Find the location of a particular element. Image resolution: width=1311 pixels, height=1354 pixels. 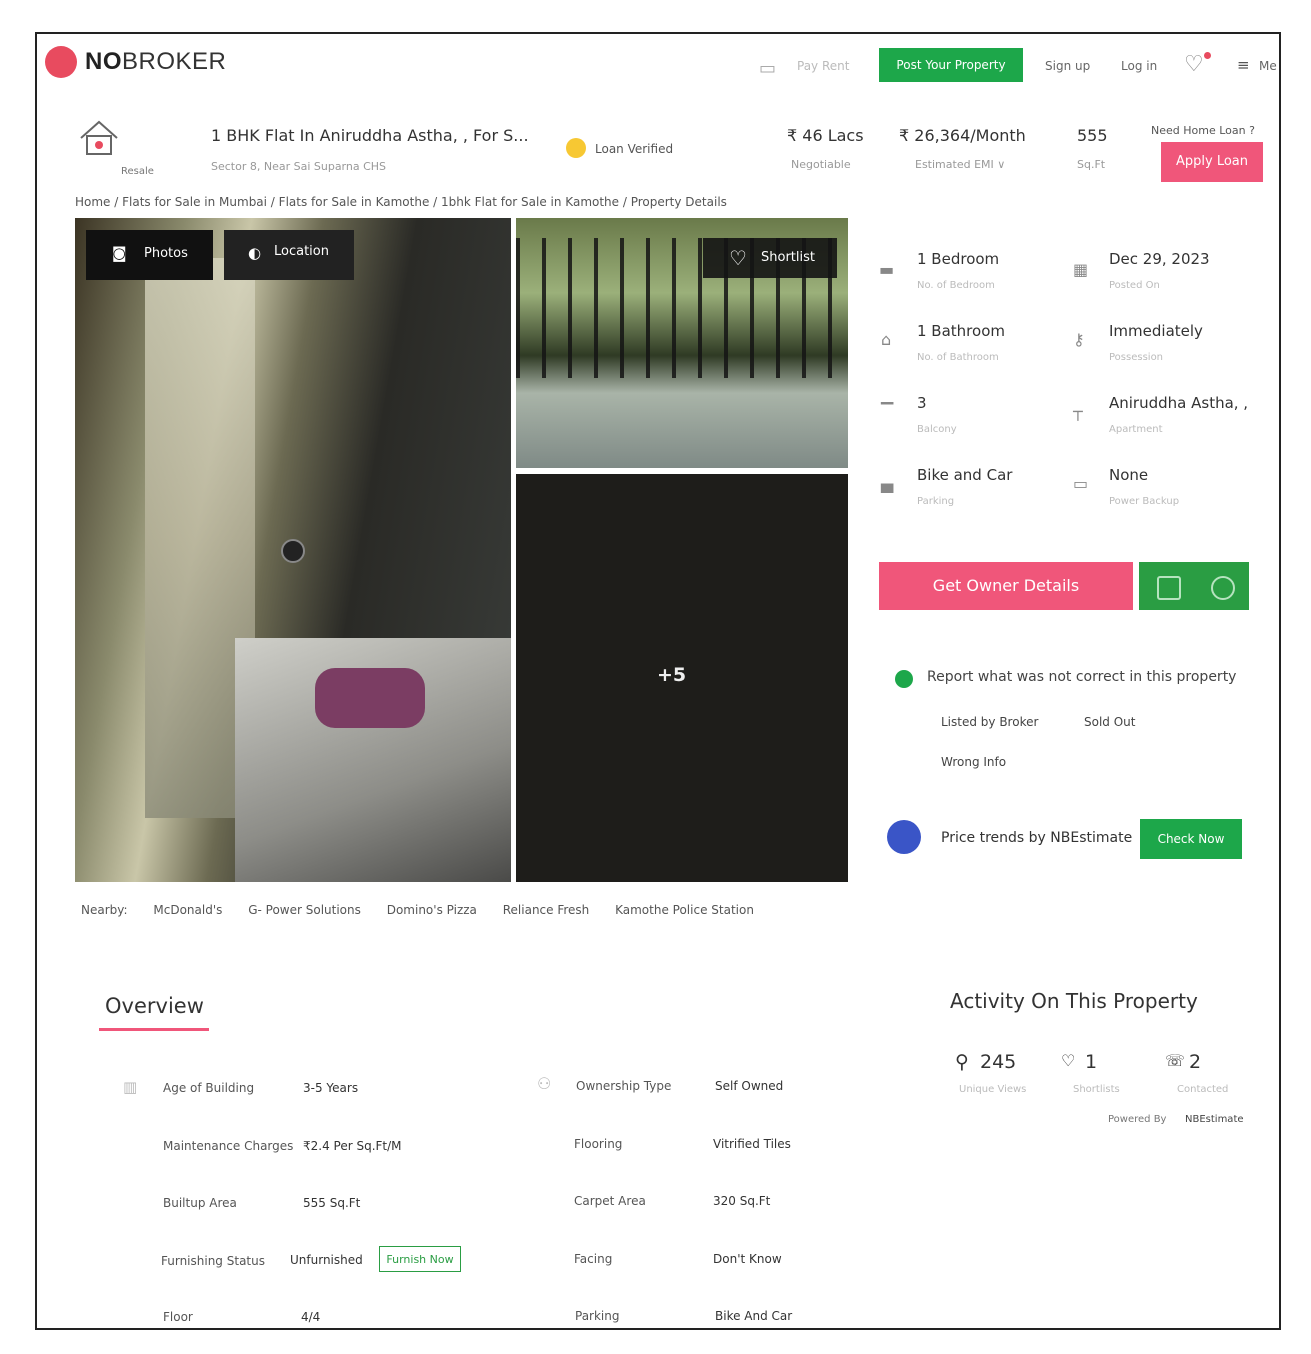

nearby-place: Domino's Pizza is located at coordinates (432, 910).